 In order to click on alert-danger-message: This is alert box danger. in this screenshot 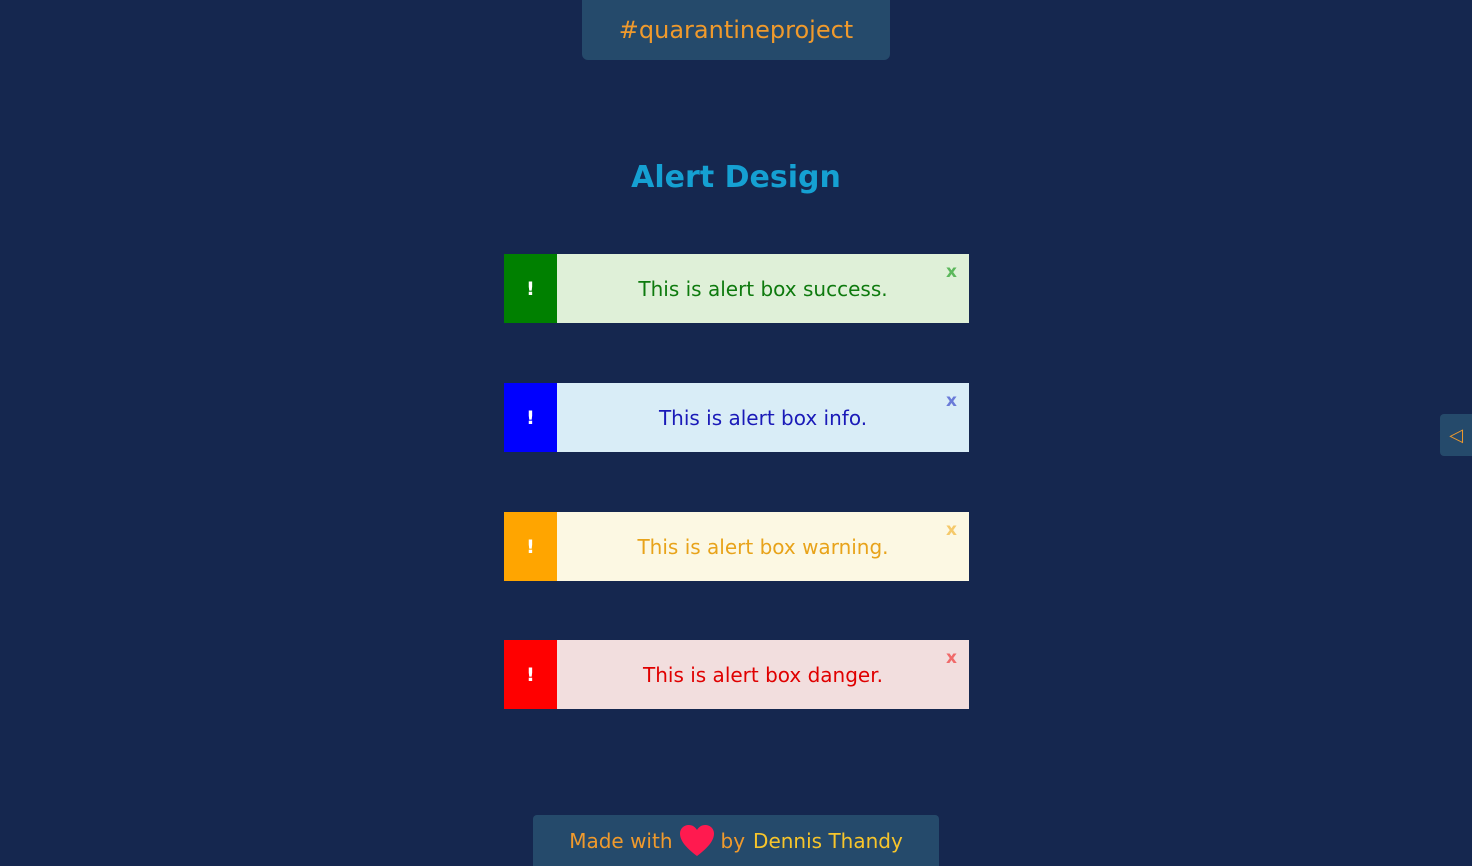, I will do `click(763, 674)`.